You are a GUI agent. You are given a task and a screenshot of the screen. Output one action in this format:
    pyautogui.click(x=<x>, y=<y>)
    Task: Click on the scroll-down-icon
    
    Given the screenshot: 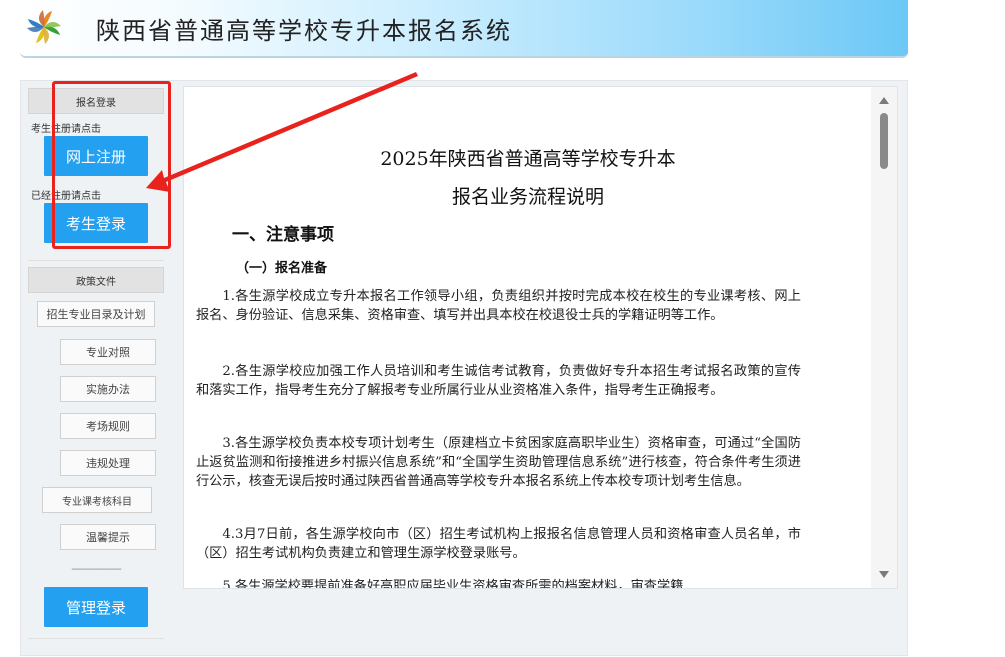 What is the action you would take?
    pyautogui.click(x=884, y=574)
    